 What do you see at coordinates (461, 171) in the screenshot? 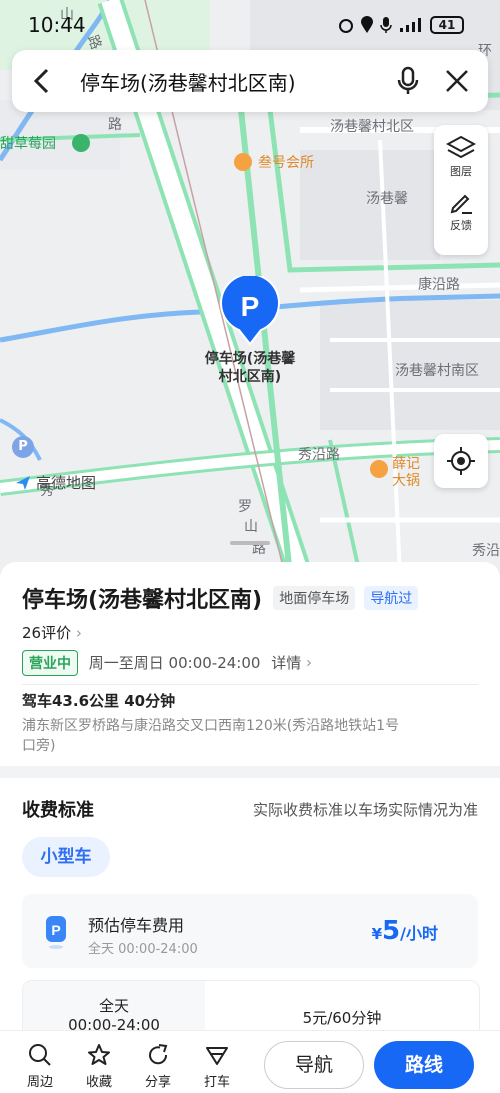
I see `layers-label: 图层` at bounding box center [461, 171].